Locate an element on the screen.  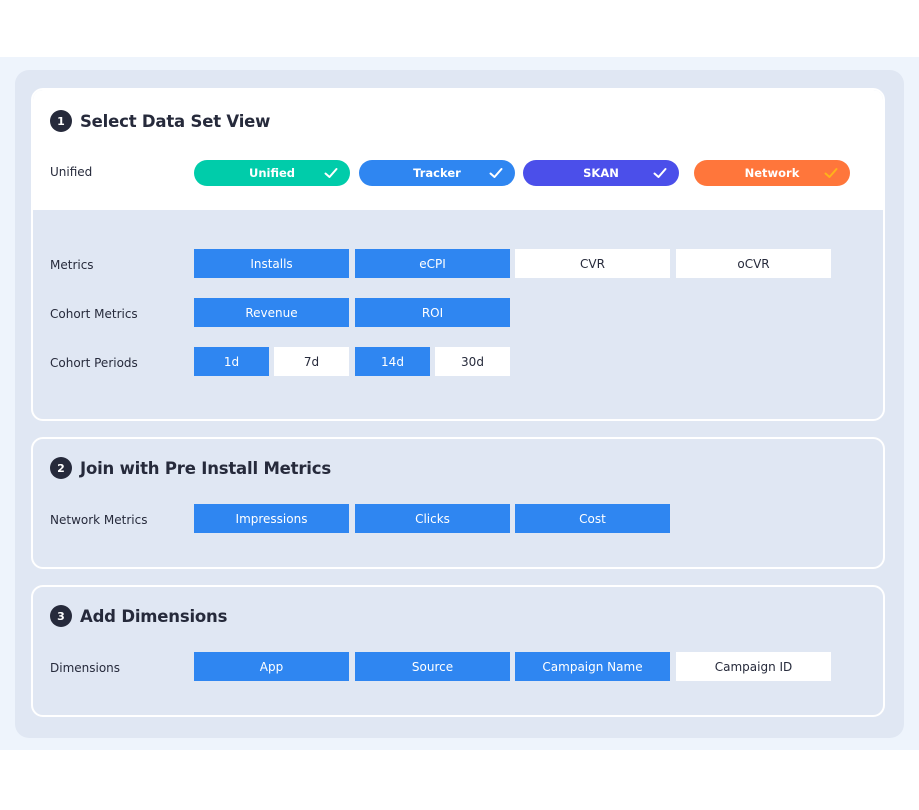
step-1-badge: 1 is located at coordinates (61, 121).